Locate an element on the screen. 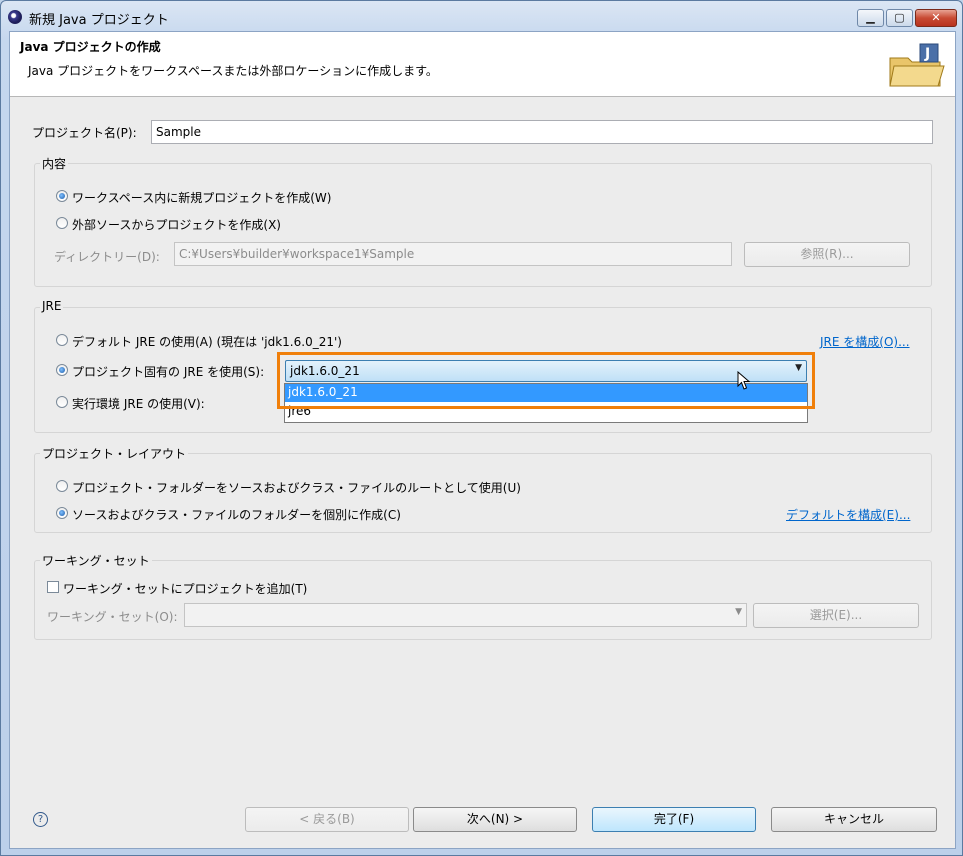 This screenshot has width=963, height=856. highlight-annotation is located at coordinates (546, 380).